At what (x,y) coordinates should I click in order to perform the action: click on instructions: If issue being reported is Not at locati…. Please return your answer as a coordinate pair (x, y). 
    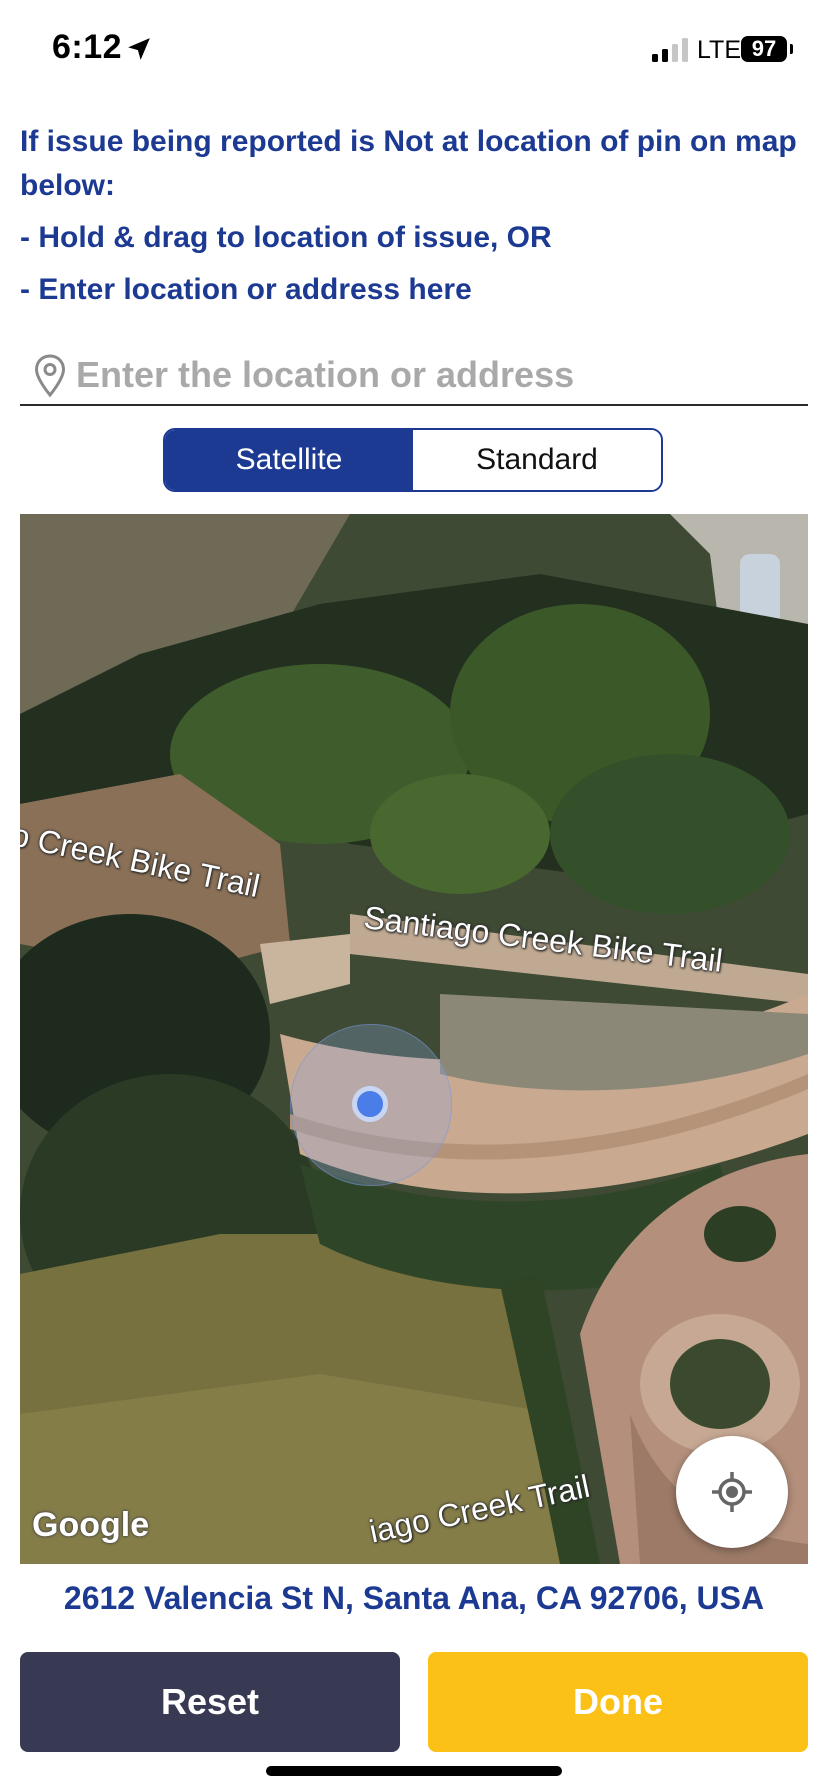
    Looking at the image, I should click on (415, 216).